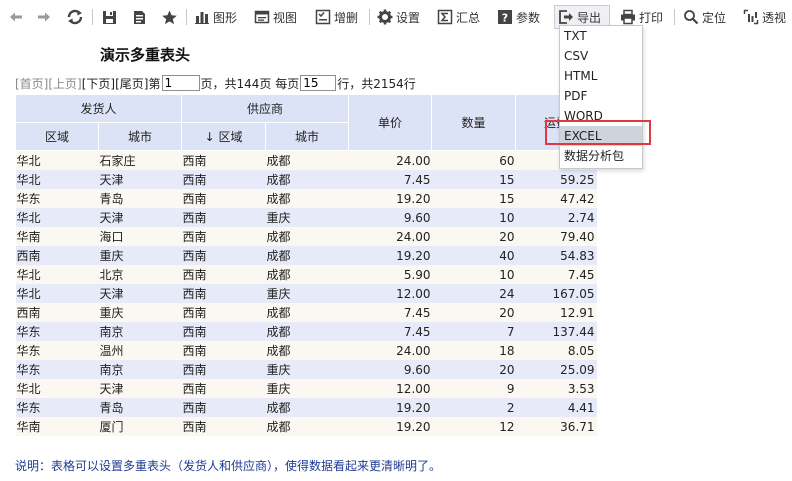 The image size is (792, 481). What do you see at coordinates (473, 217) in the screenshot?
I see `cell-quantity: 10` at bounding box center [473, 217].